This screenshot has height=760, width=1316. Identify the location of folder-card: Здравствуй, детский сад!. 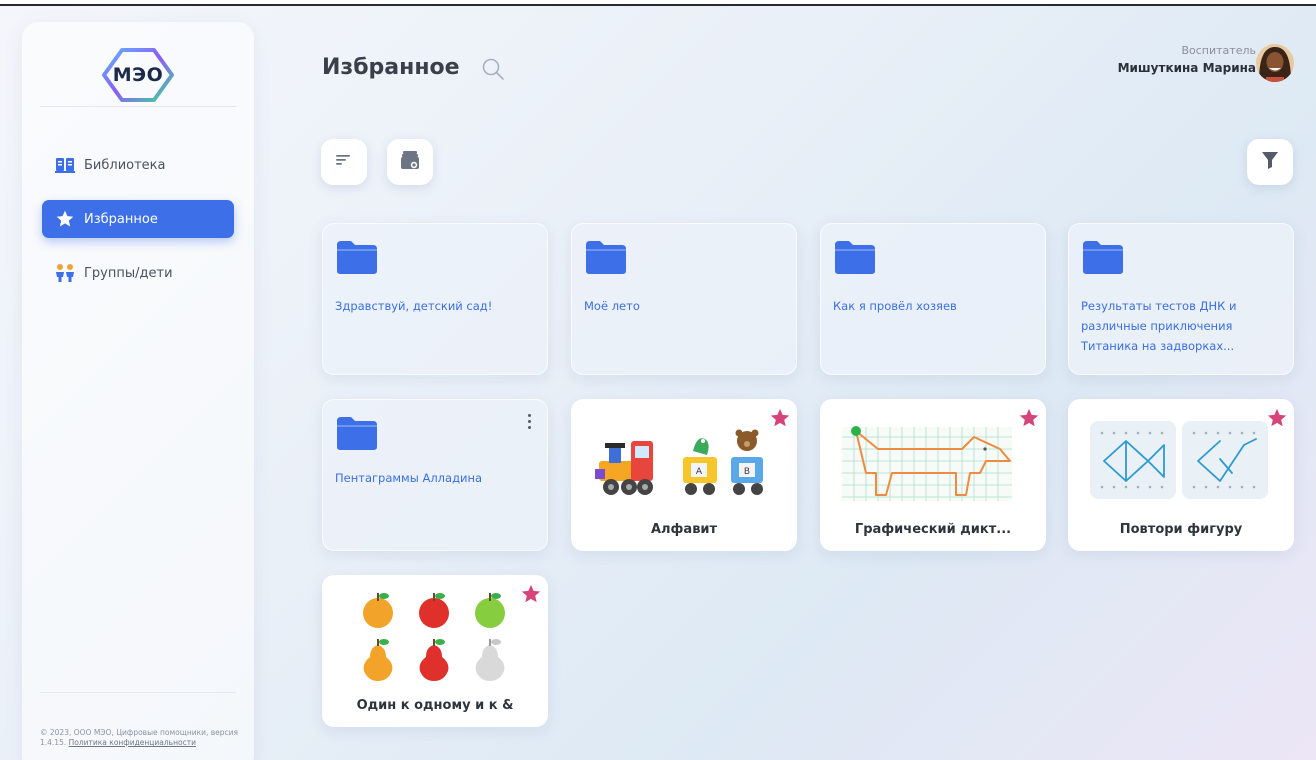
(435, 299).